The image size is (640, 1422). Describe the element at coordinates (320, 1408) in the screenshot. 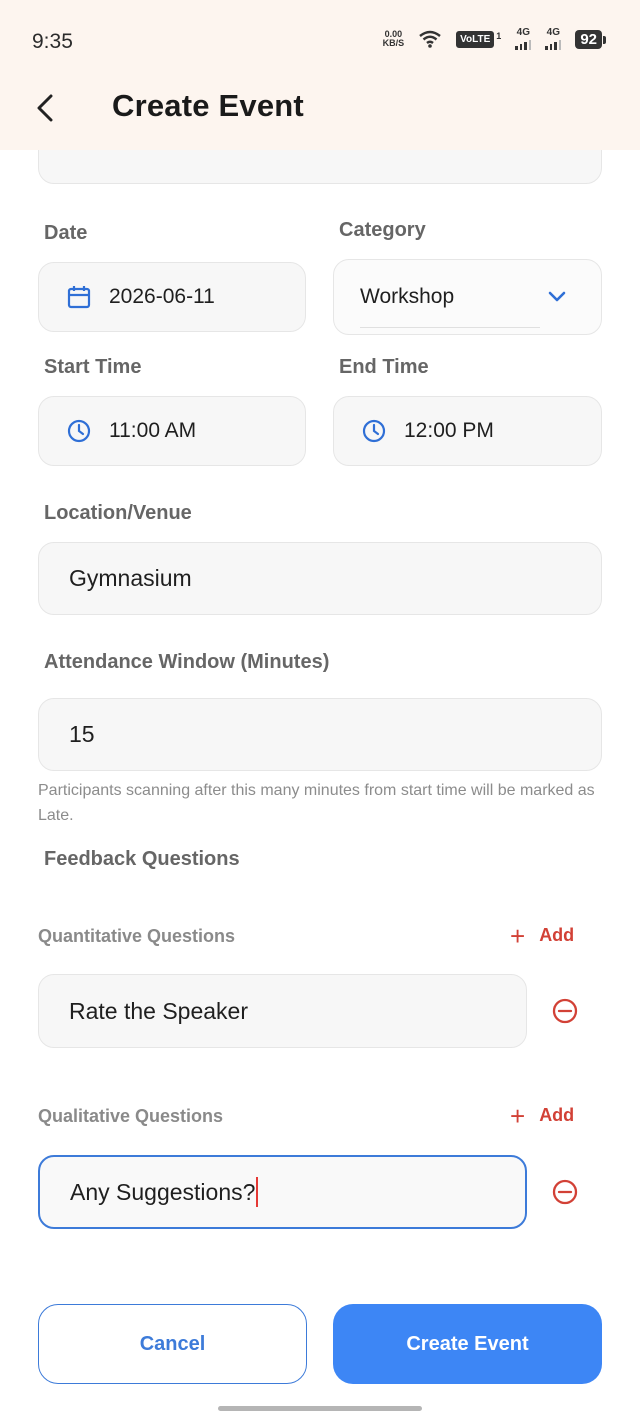

I see `home-indicator` at that location.